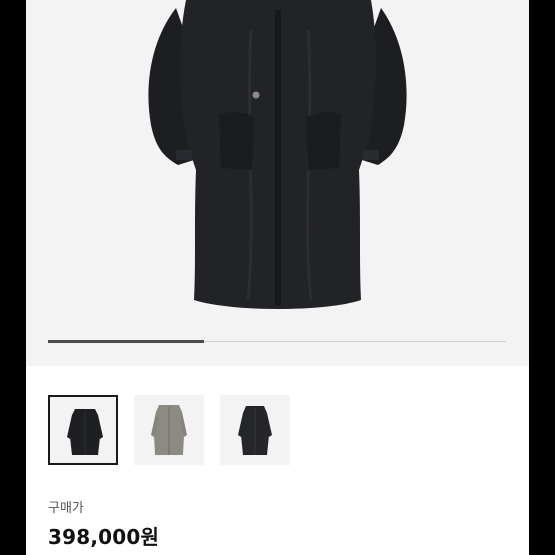 The width and height of the screenshot is (555, 555). I want to click on gallery-progress-bar, so click(277, 341).